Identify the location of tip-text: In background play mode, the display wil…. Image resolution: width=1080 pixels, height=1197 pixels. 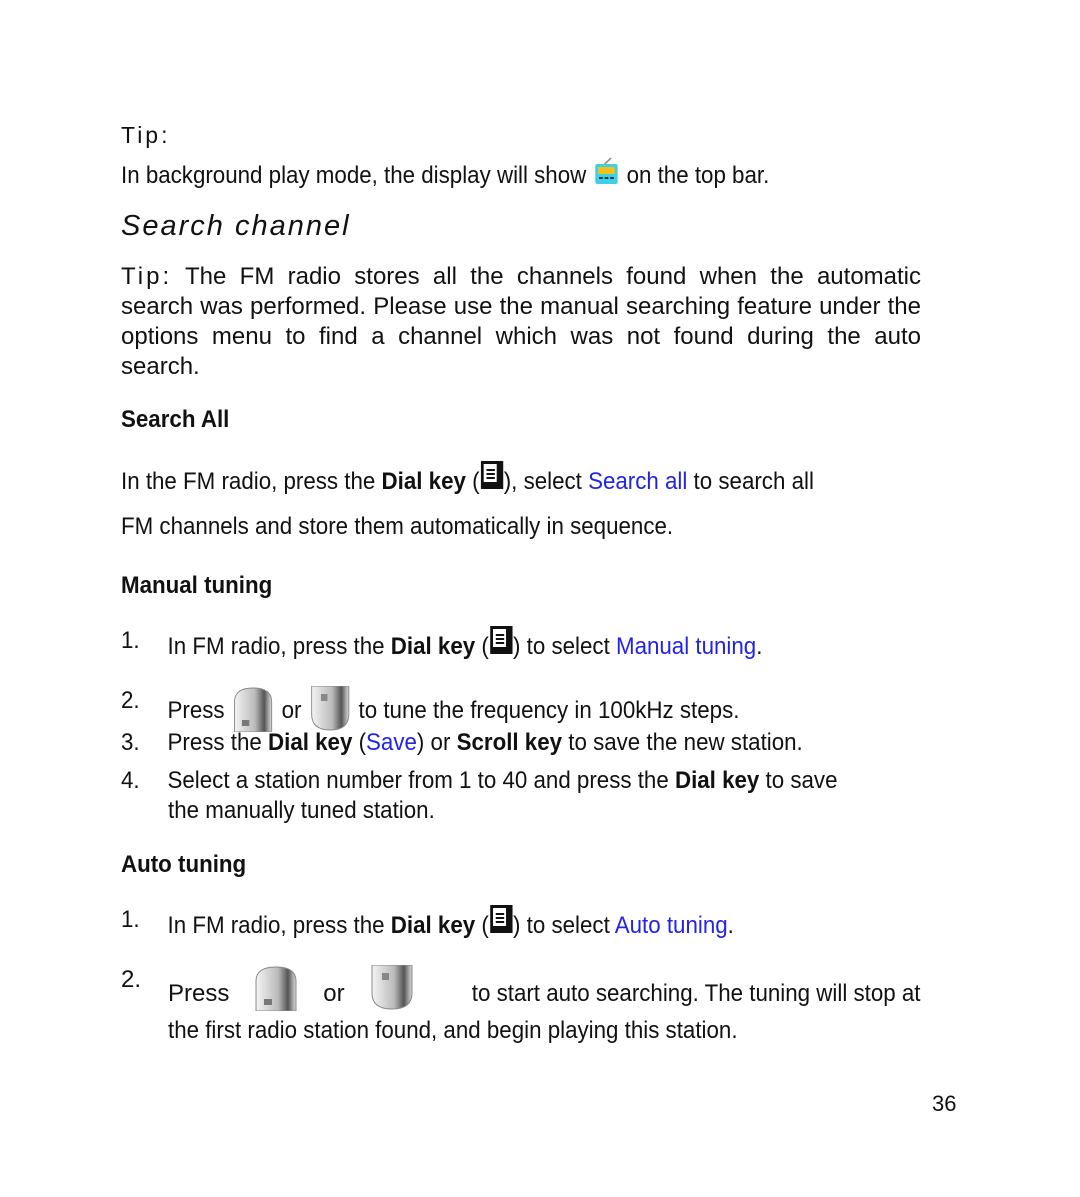
(445, 176).